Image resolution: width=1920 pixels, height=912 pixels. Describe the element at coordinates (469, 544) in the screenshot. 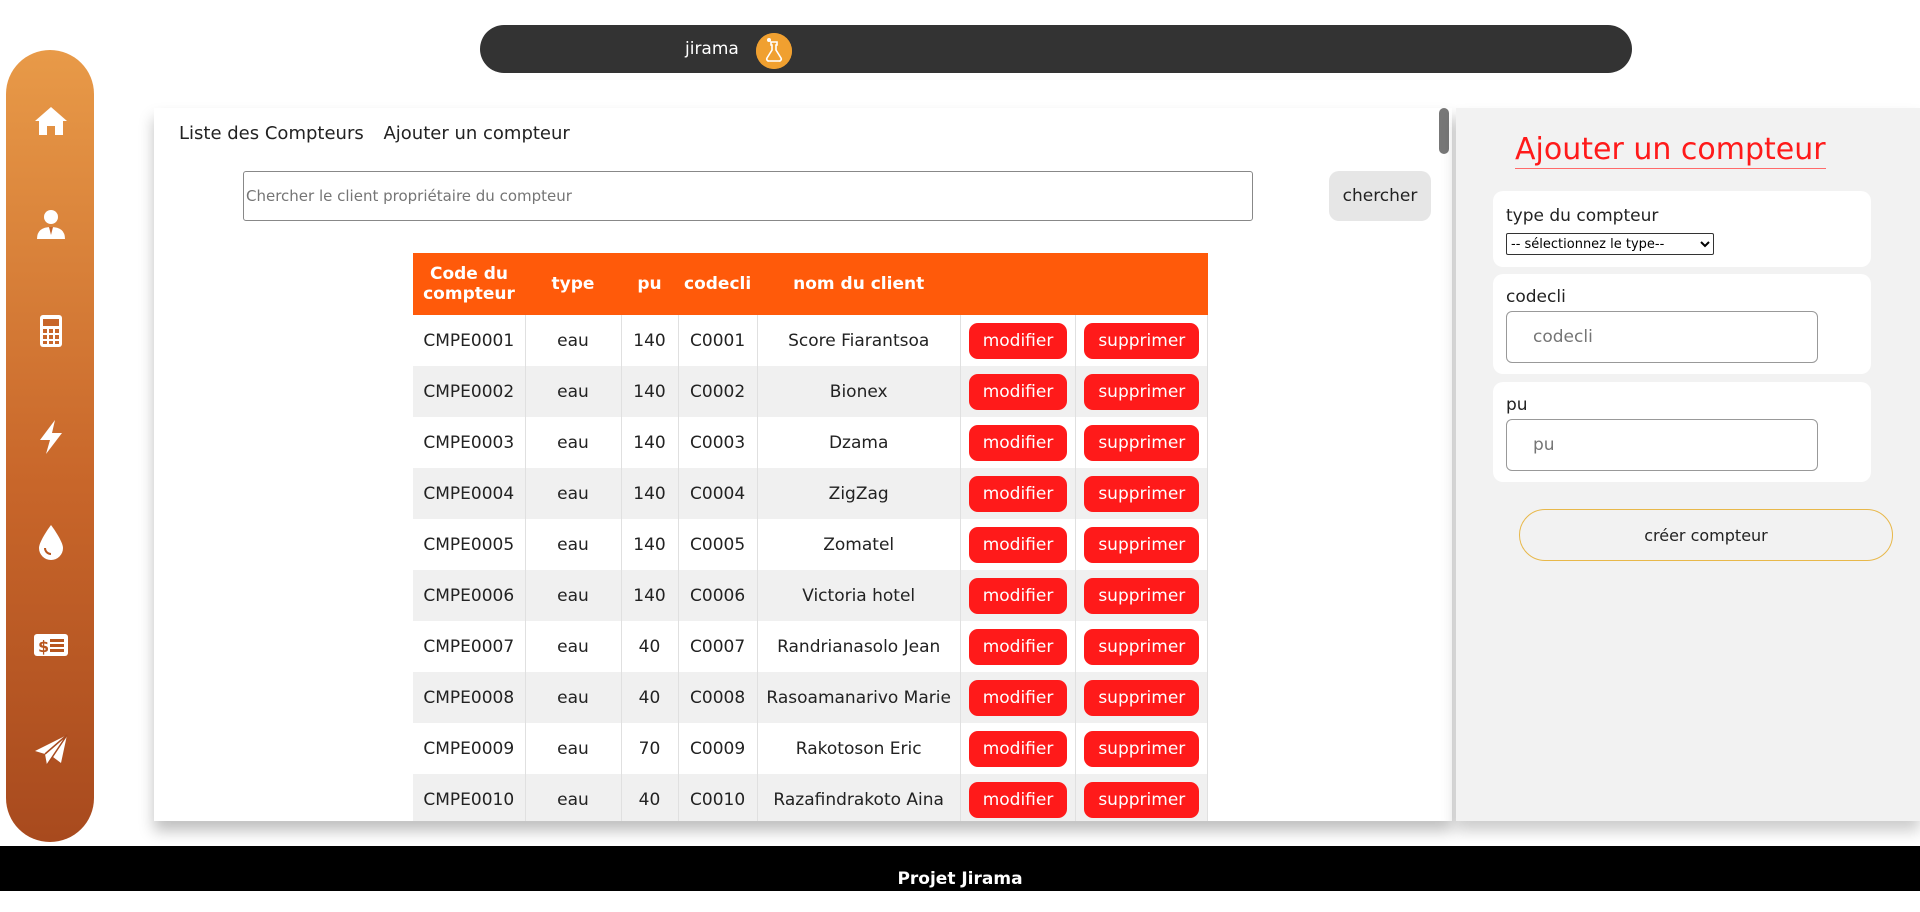

I see `cell-code: CMPE0005` at that location.